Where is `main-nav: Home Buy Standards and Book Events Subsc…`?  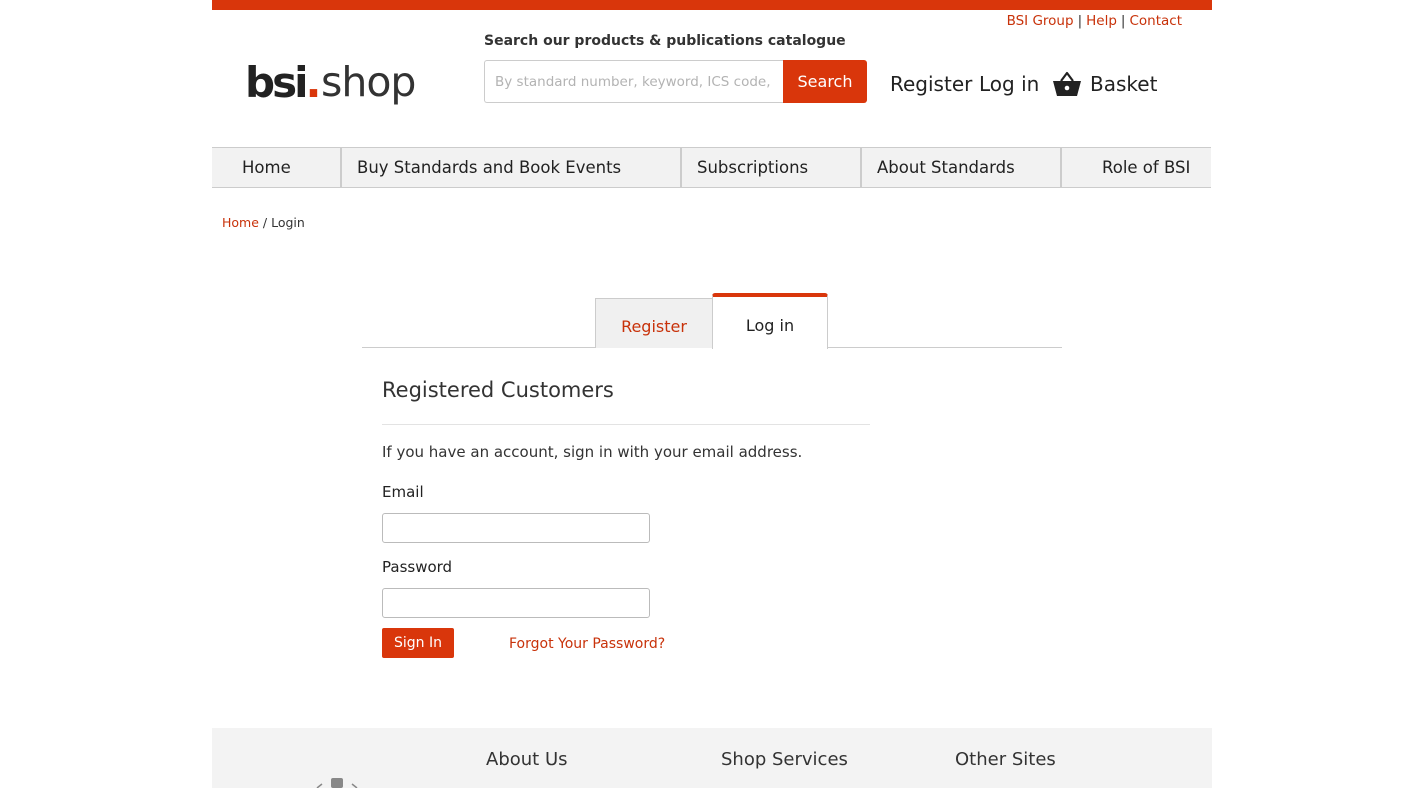 main-nav: Home Buy Standards and Book Events Subsc… is located at coordinates (711, 167).